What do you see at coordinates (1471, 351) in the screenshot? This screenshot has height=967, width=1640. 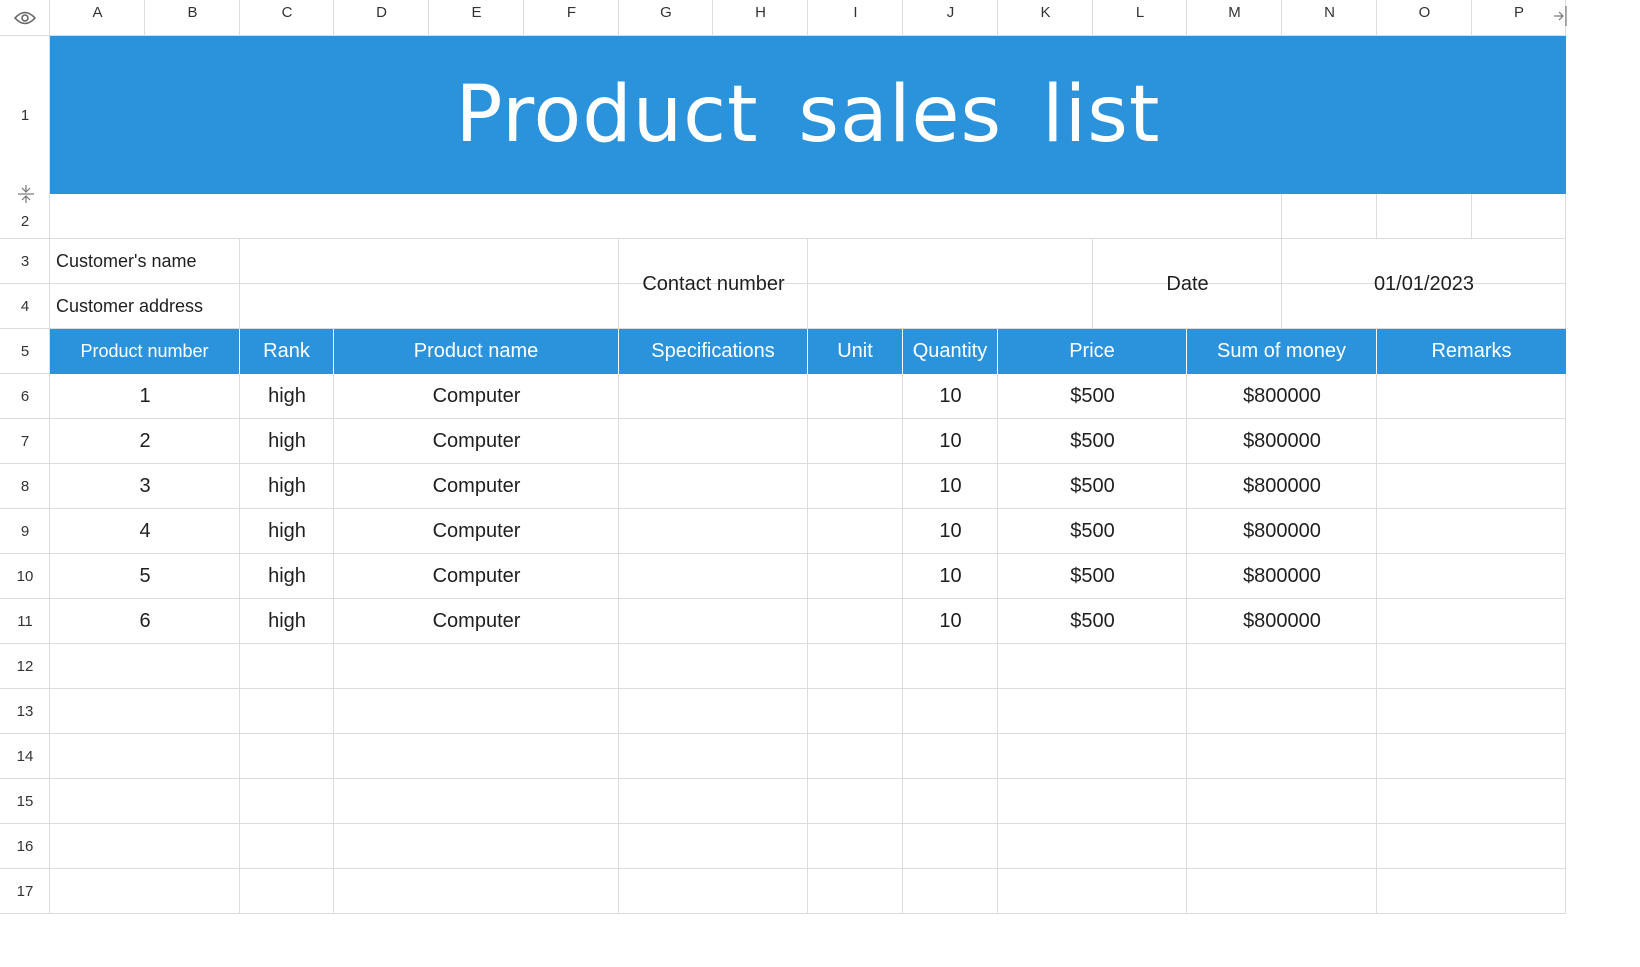 I see `table-header-remarks: Remarks` at bounding box center [1471, 351].